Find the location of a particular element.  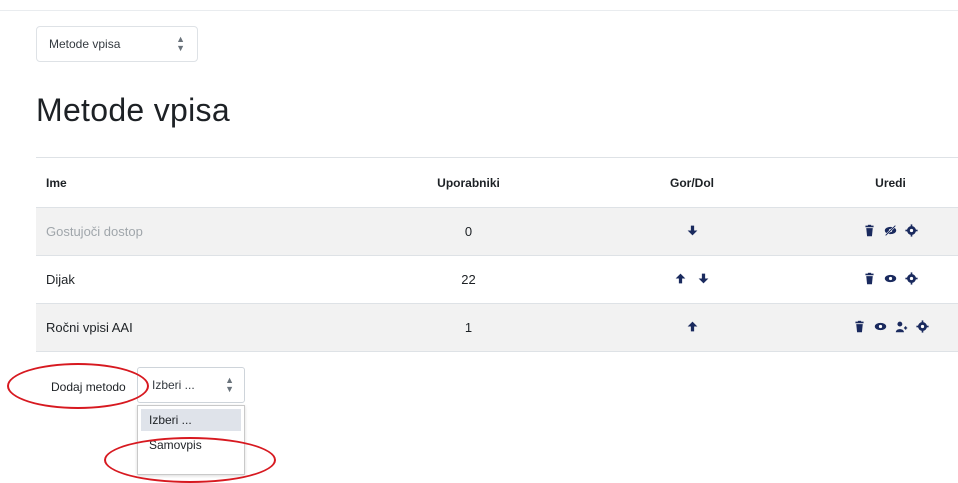

row-users: 1 is located at coordinates (468, 327).